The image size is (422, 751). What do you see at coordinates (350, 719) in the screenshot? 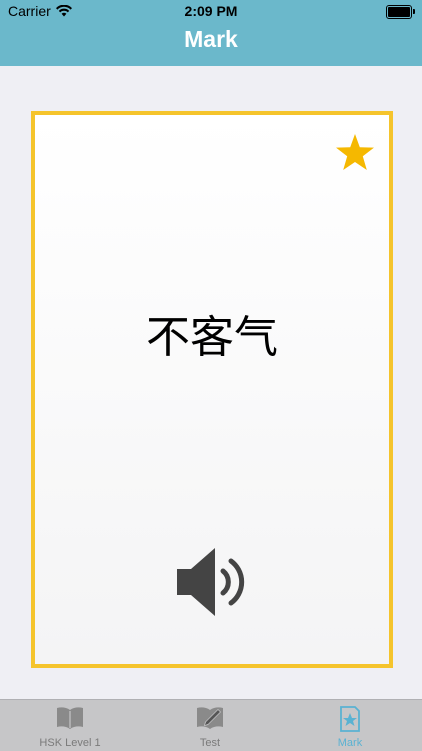
I see `star-bookmark-icon` at bounding box center [350, 719].